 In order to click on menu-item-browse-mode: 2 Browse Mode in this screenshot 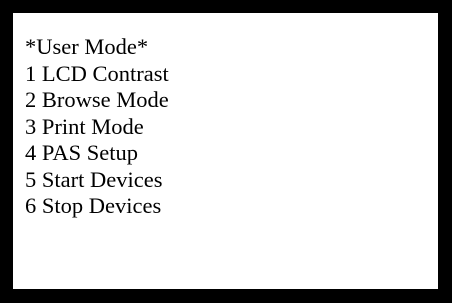, I will do `click(231, 100)`.